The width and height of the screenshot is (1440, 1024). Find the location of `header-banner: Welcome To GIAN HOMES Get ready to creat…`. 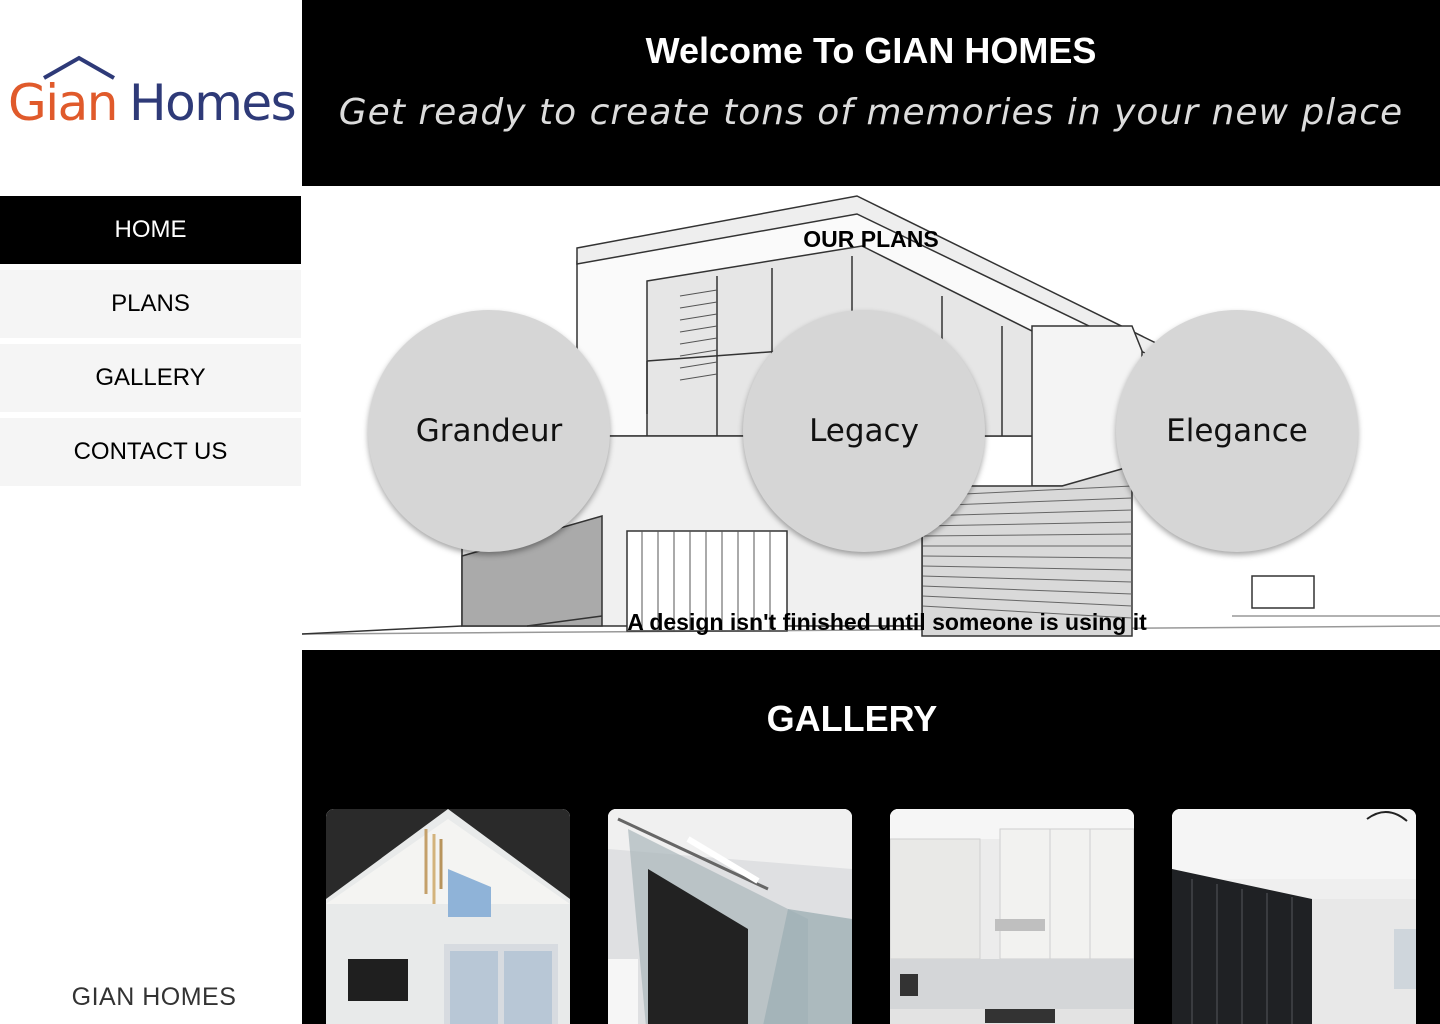

header-banner: Welcome To GIAN HOMES Get ready to creat… is located at coordinates (871, 93).